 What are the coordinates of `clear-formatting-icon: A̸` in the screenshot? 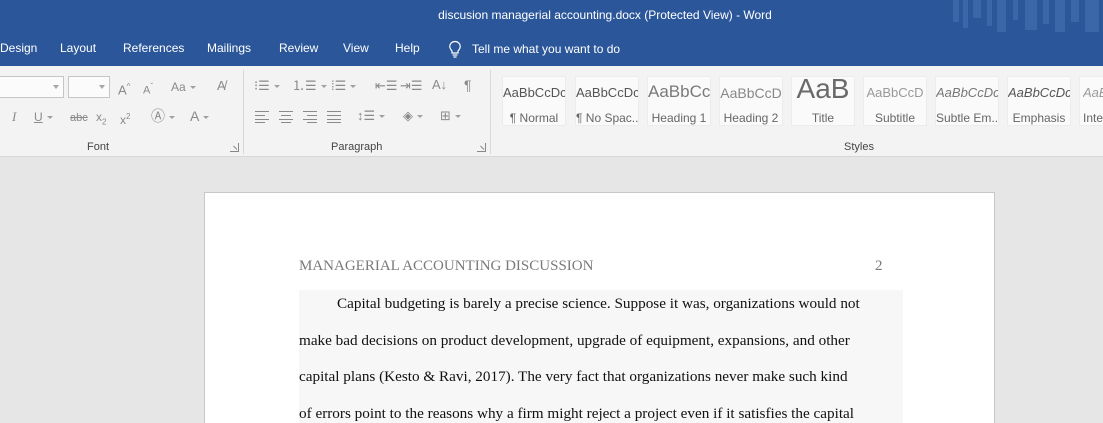 It's located at (221, 86).